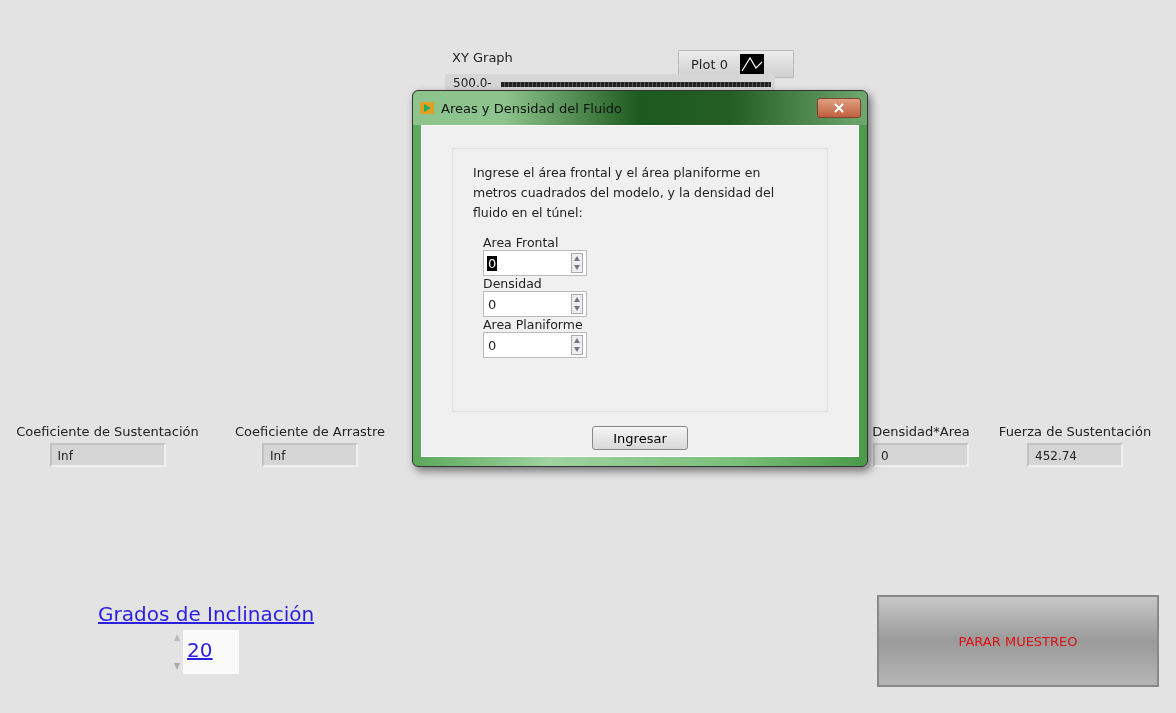 This screenshot has height=713, width=1176. What do you see at coordinates (751, 64) in the screenshot?
I see `line-plot-icon` at bounding box center [751, 64].